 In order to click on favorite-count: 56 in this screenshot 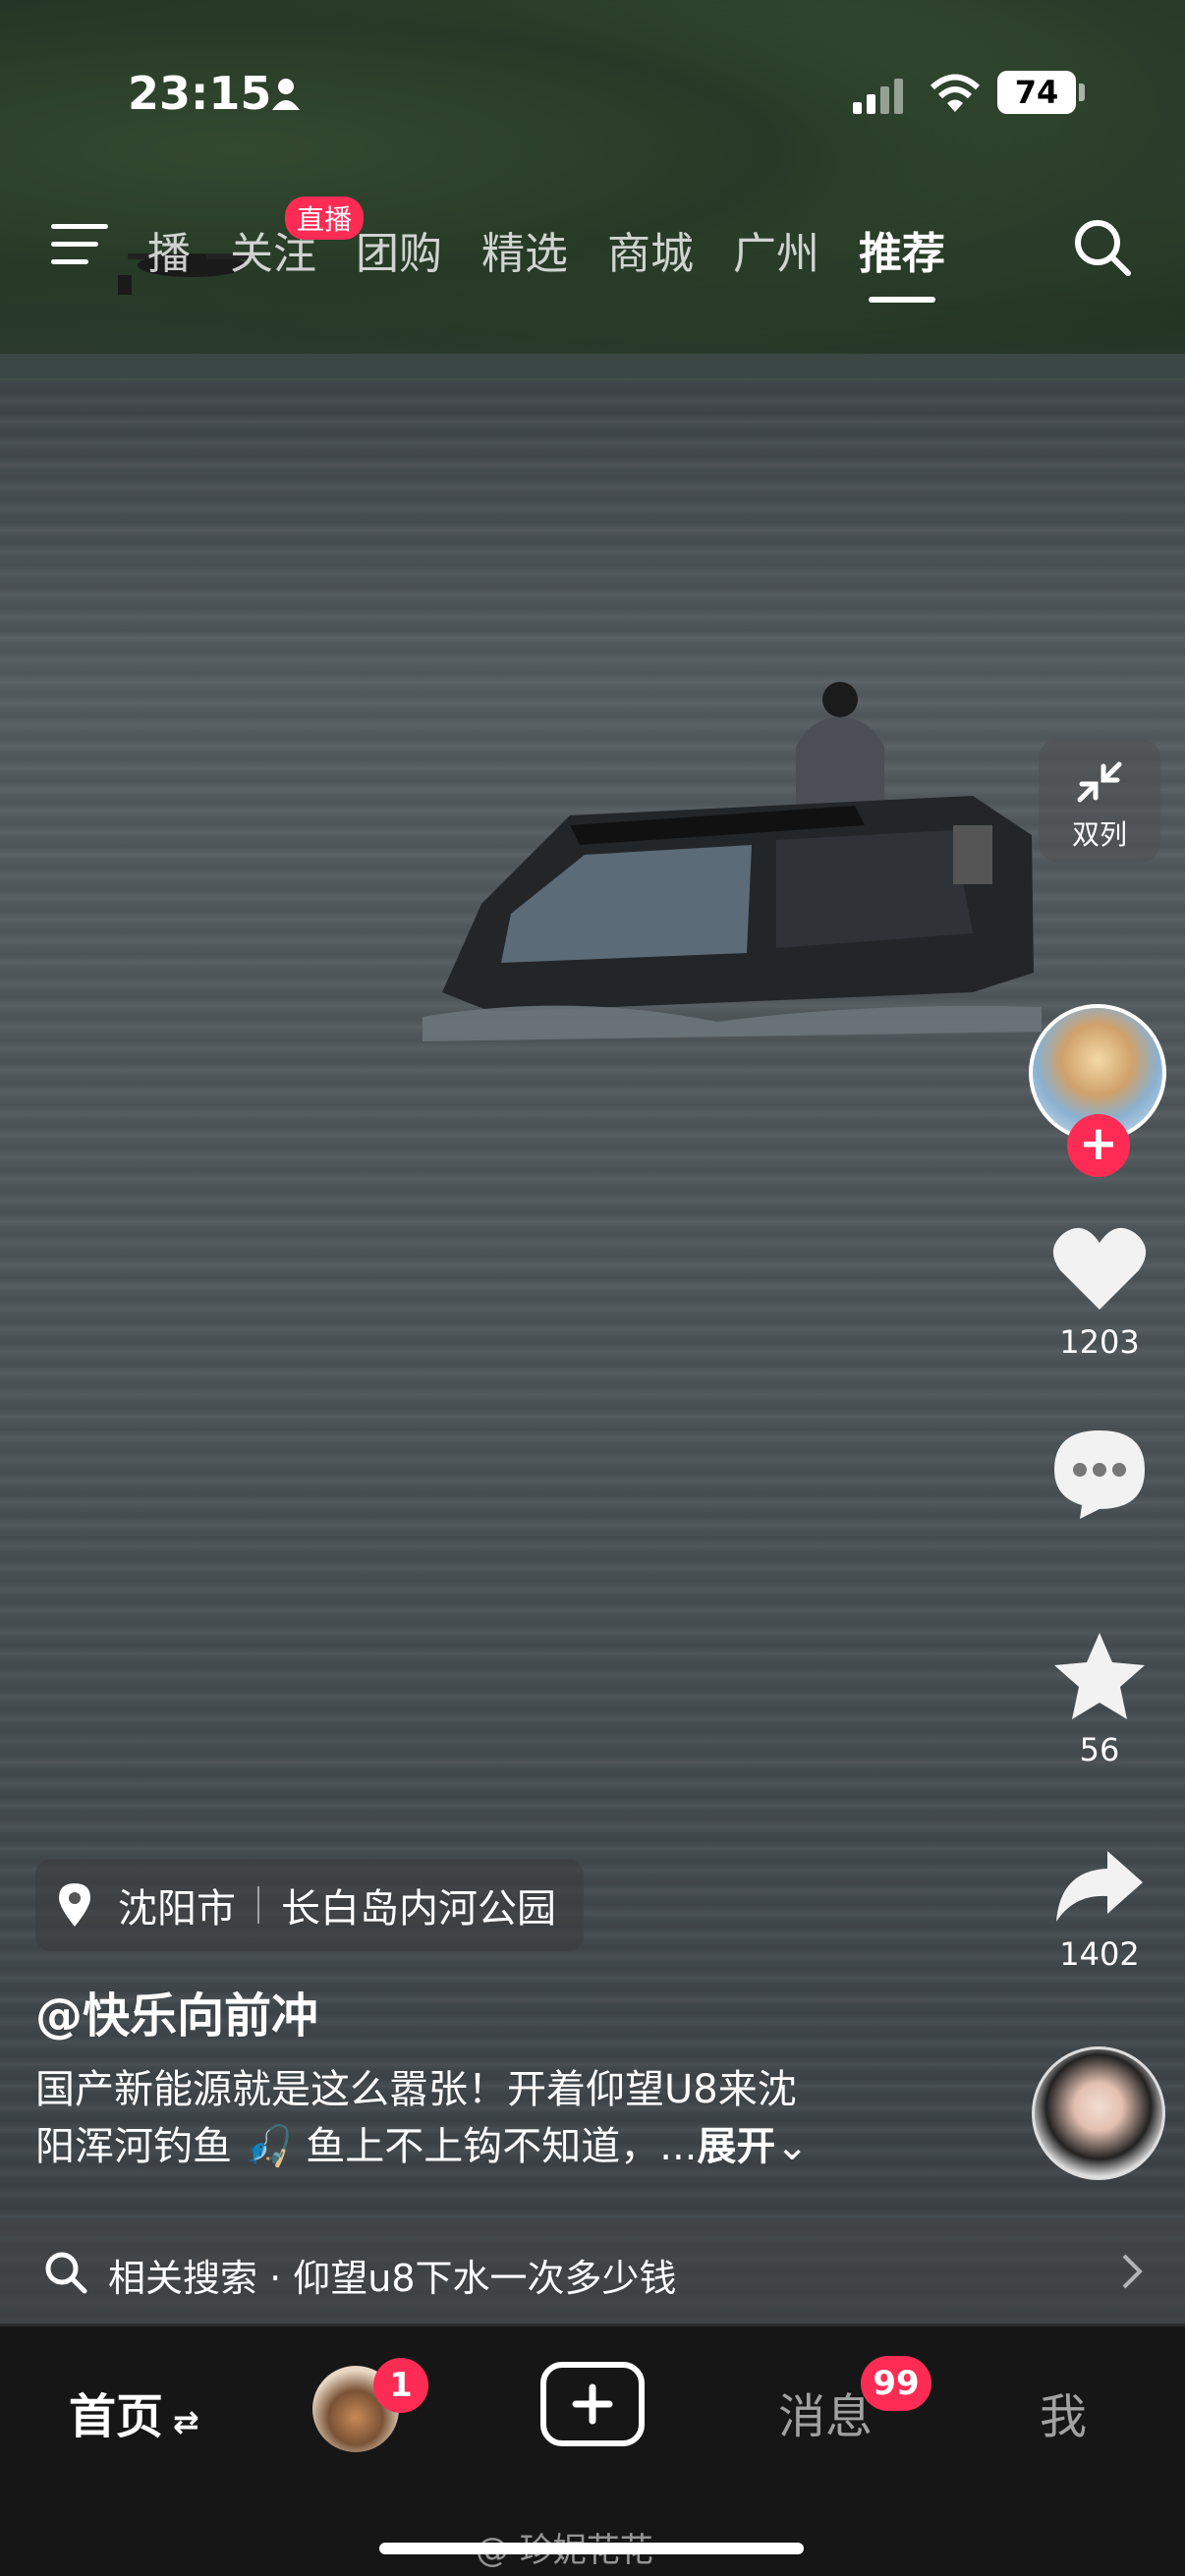, I will do `click(1100, 1749)`.